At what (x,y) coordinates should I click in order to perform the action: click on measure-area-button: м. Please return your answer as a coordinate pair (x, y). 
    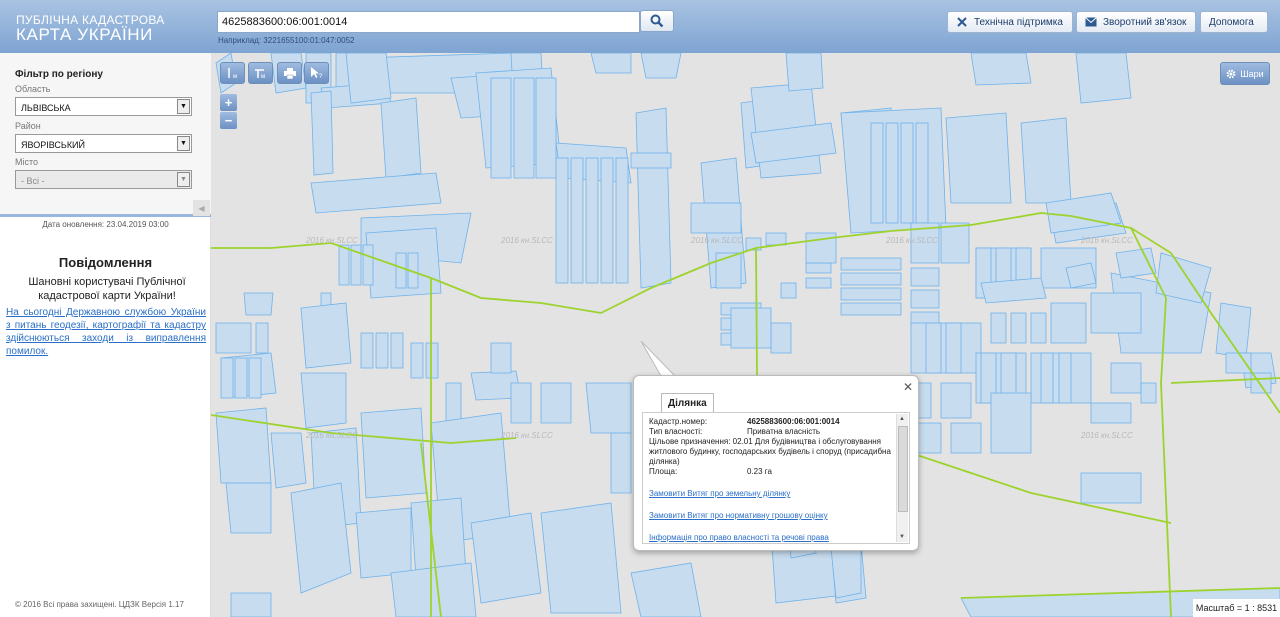
    Looking at the image, I should click on (260, 73).